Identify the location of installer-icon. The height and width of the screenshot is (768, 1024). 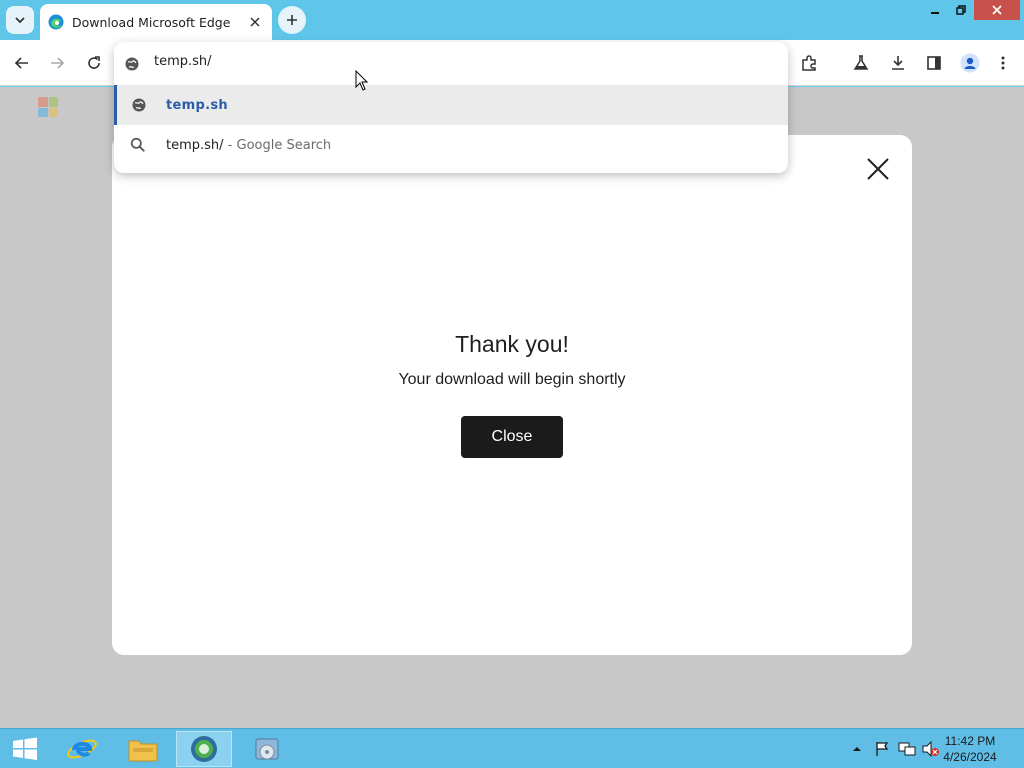
(267, 749).